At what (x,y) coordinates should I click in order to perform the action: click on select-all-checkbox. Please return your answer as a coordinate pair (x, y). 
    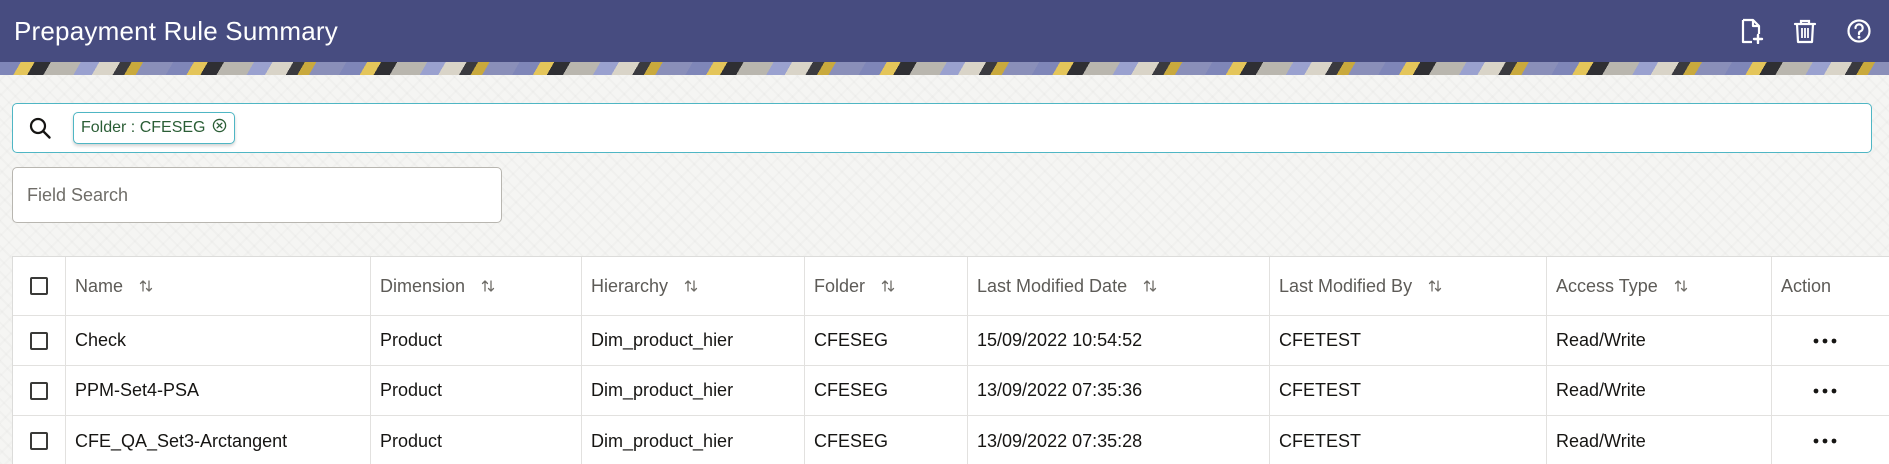
    Looking at the image, I should click on (39, 286).